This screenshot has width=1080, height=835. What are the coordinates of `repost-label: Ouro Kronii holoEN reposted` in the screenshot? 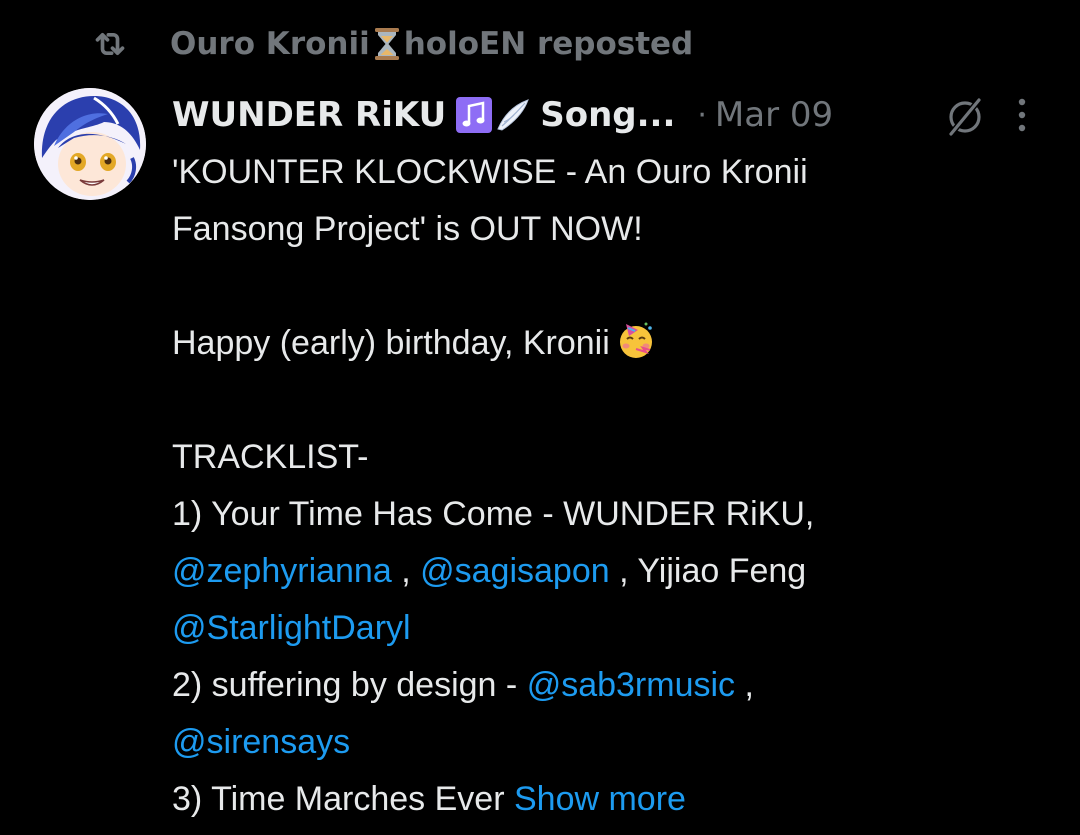 It's located at (431, 44).